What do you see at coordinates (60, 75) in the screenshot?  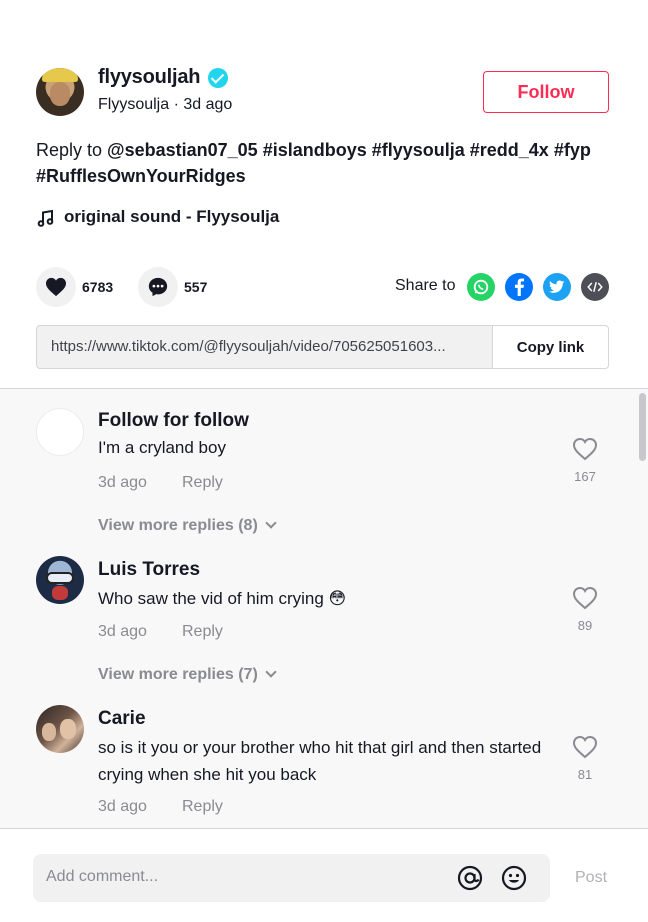 I see `hat-shape` at bounding box center [60, 75].